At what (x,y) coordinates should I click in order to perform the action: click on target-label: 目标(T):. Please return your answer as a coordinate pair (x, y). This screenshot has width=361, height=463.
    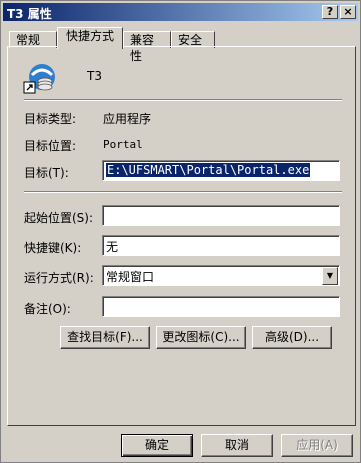
    Looking at the image, I should click on (46, 173).